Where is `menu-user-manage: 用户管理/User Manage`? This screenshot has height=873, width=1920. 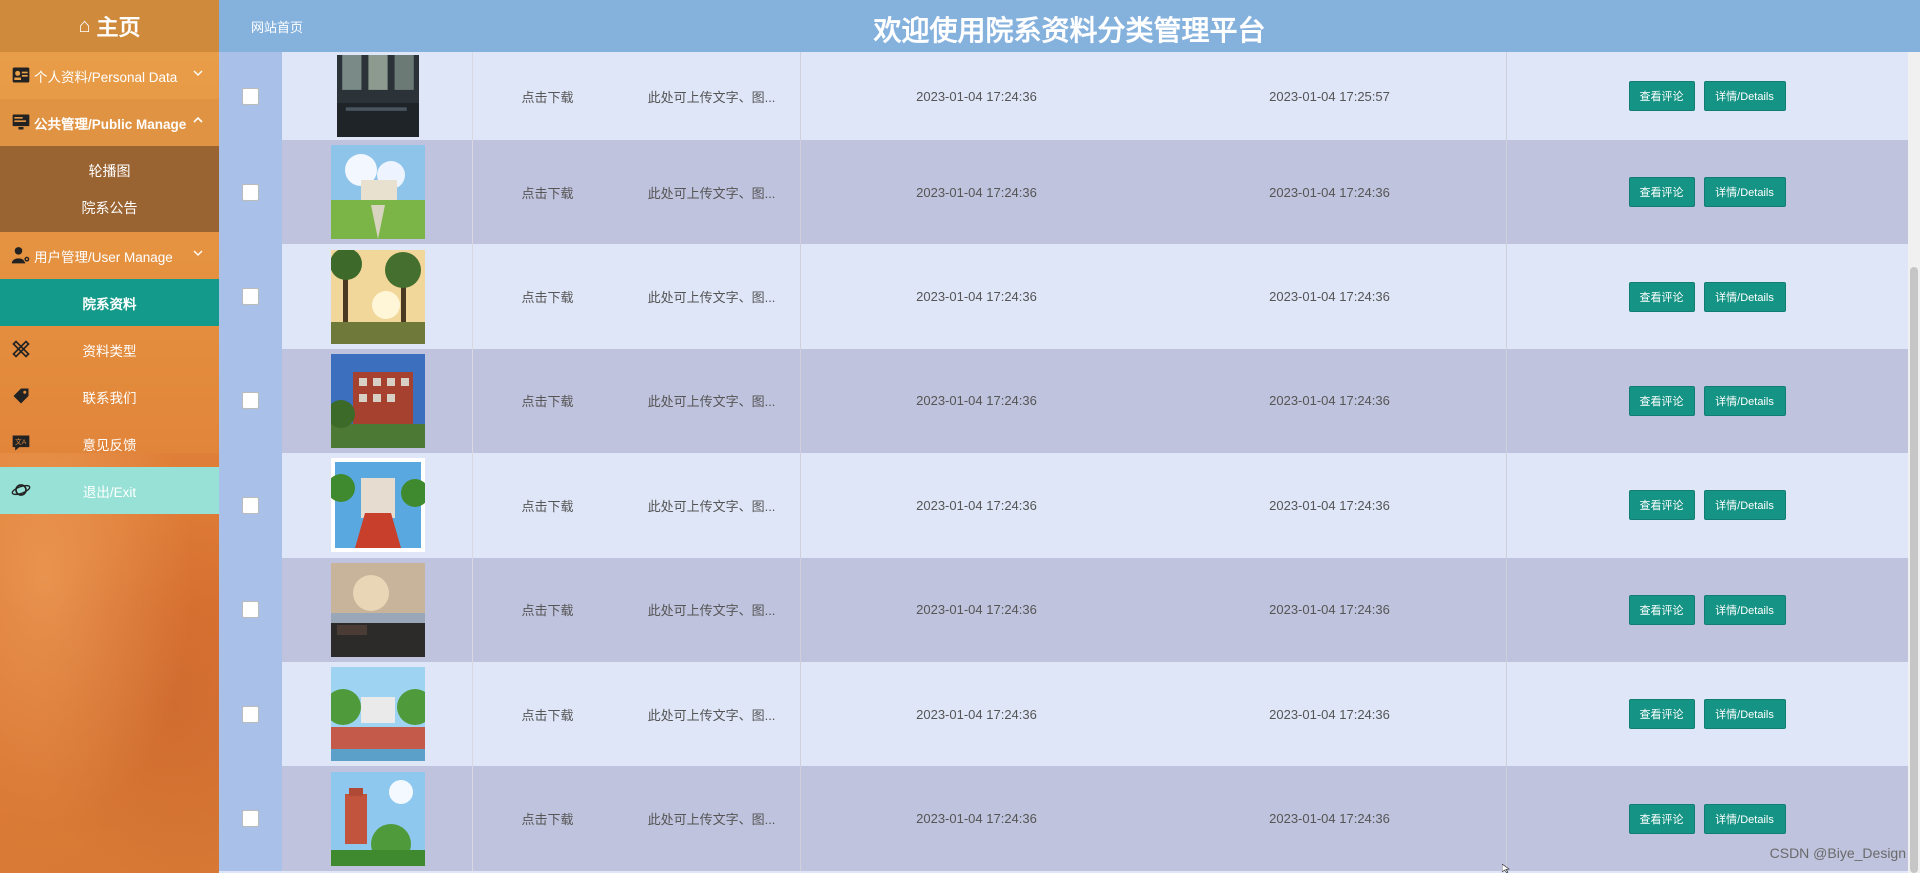
menu-user-manage: 用户管理/User Manage is located at coordinates (109, 255).